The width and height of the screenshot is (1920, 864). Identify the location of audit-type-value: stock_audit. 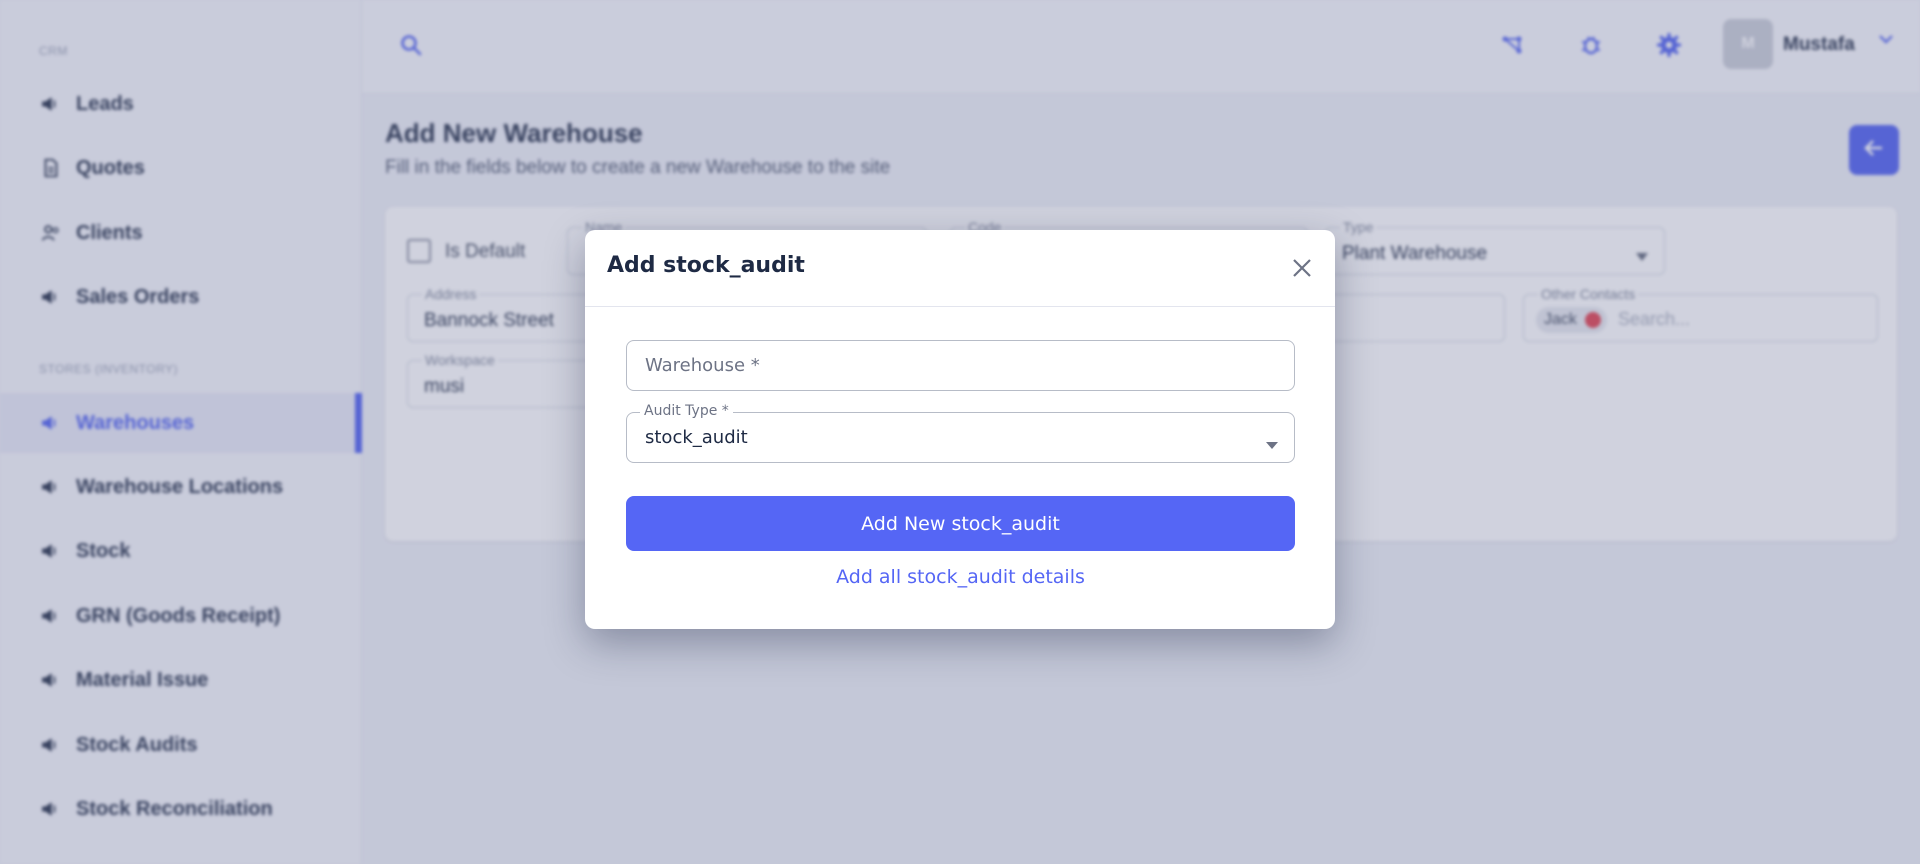
(696, 437).